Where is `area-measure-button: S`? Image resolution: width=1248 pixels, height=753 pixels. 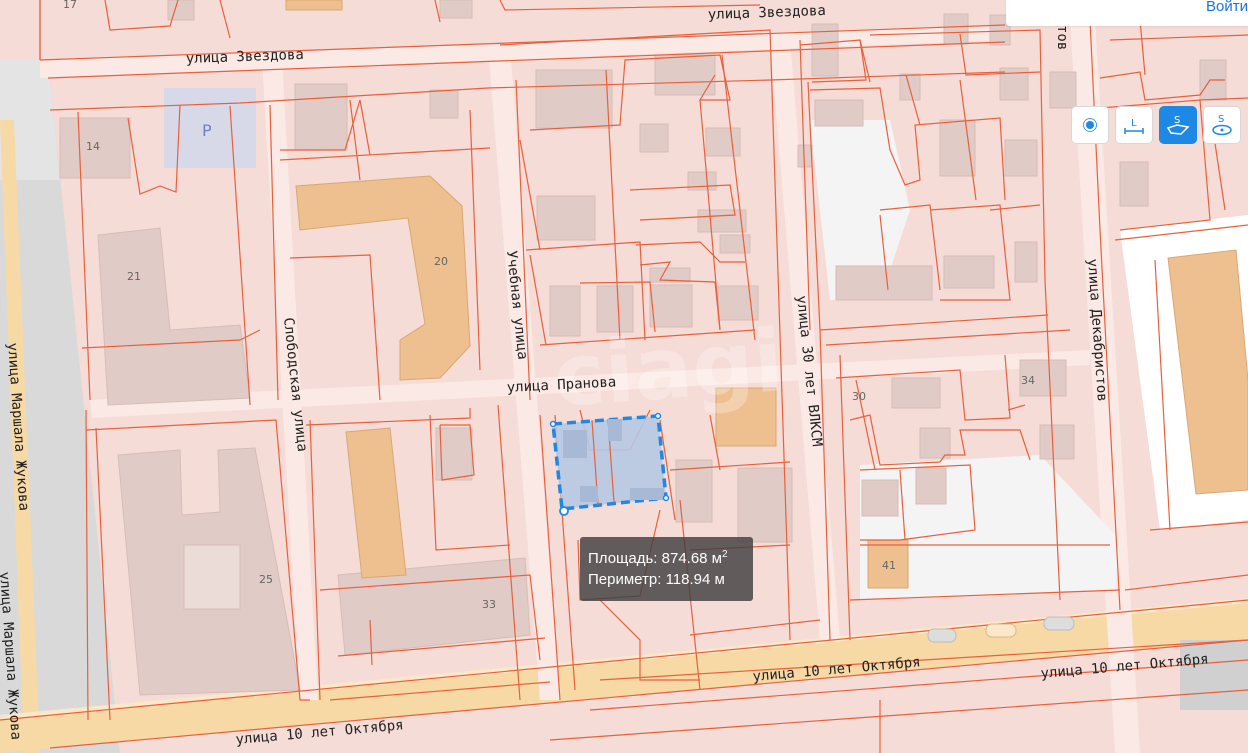 area-measure-button: S is located at coordinates (1178, 125).